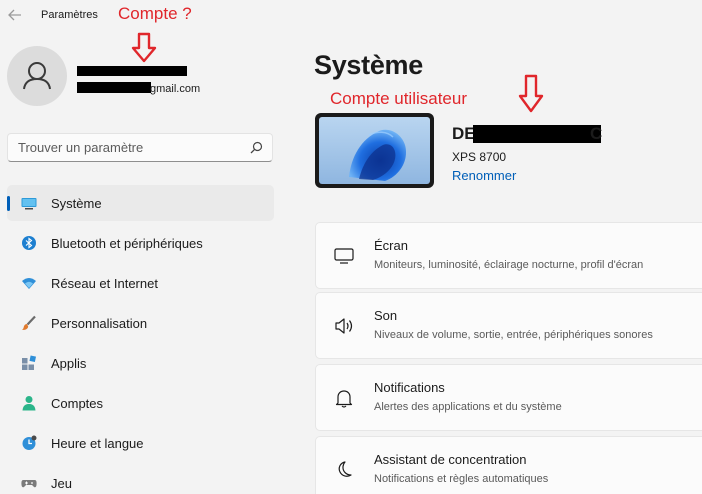 The height and width of the screenshot is (494, 702). I want to click on account-email: gmail.com, so click(138, 88).